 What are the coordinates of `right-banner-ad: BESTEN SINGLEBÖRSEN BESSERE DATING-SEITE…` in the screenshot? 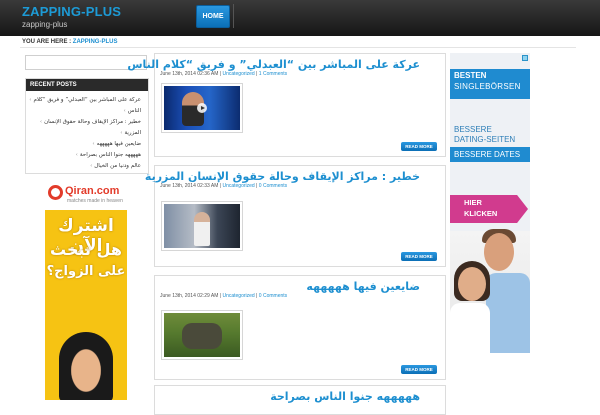 It's located at (490, 203).